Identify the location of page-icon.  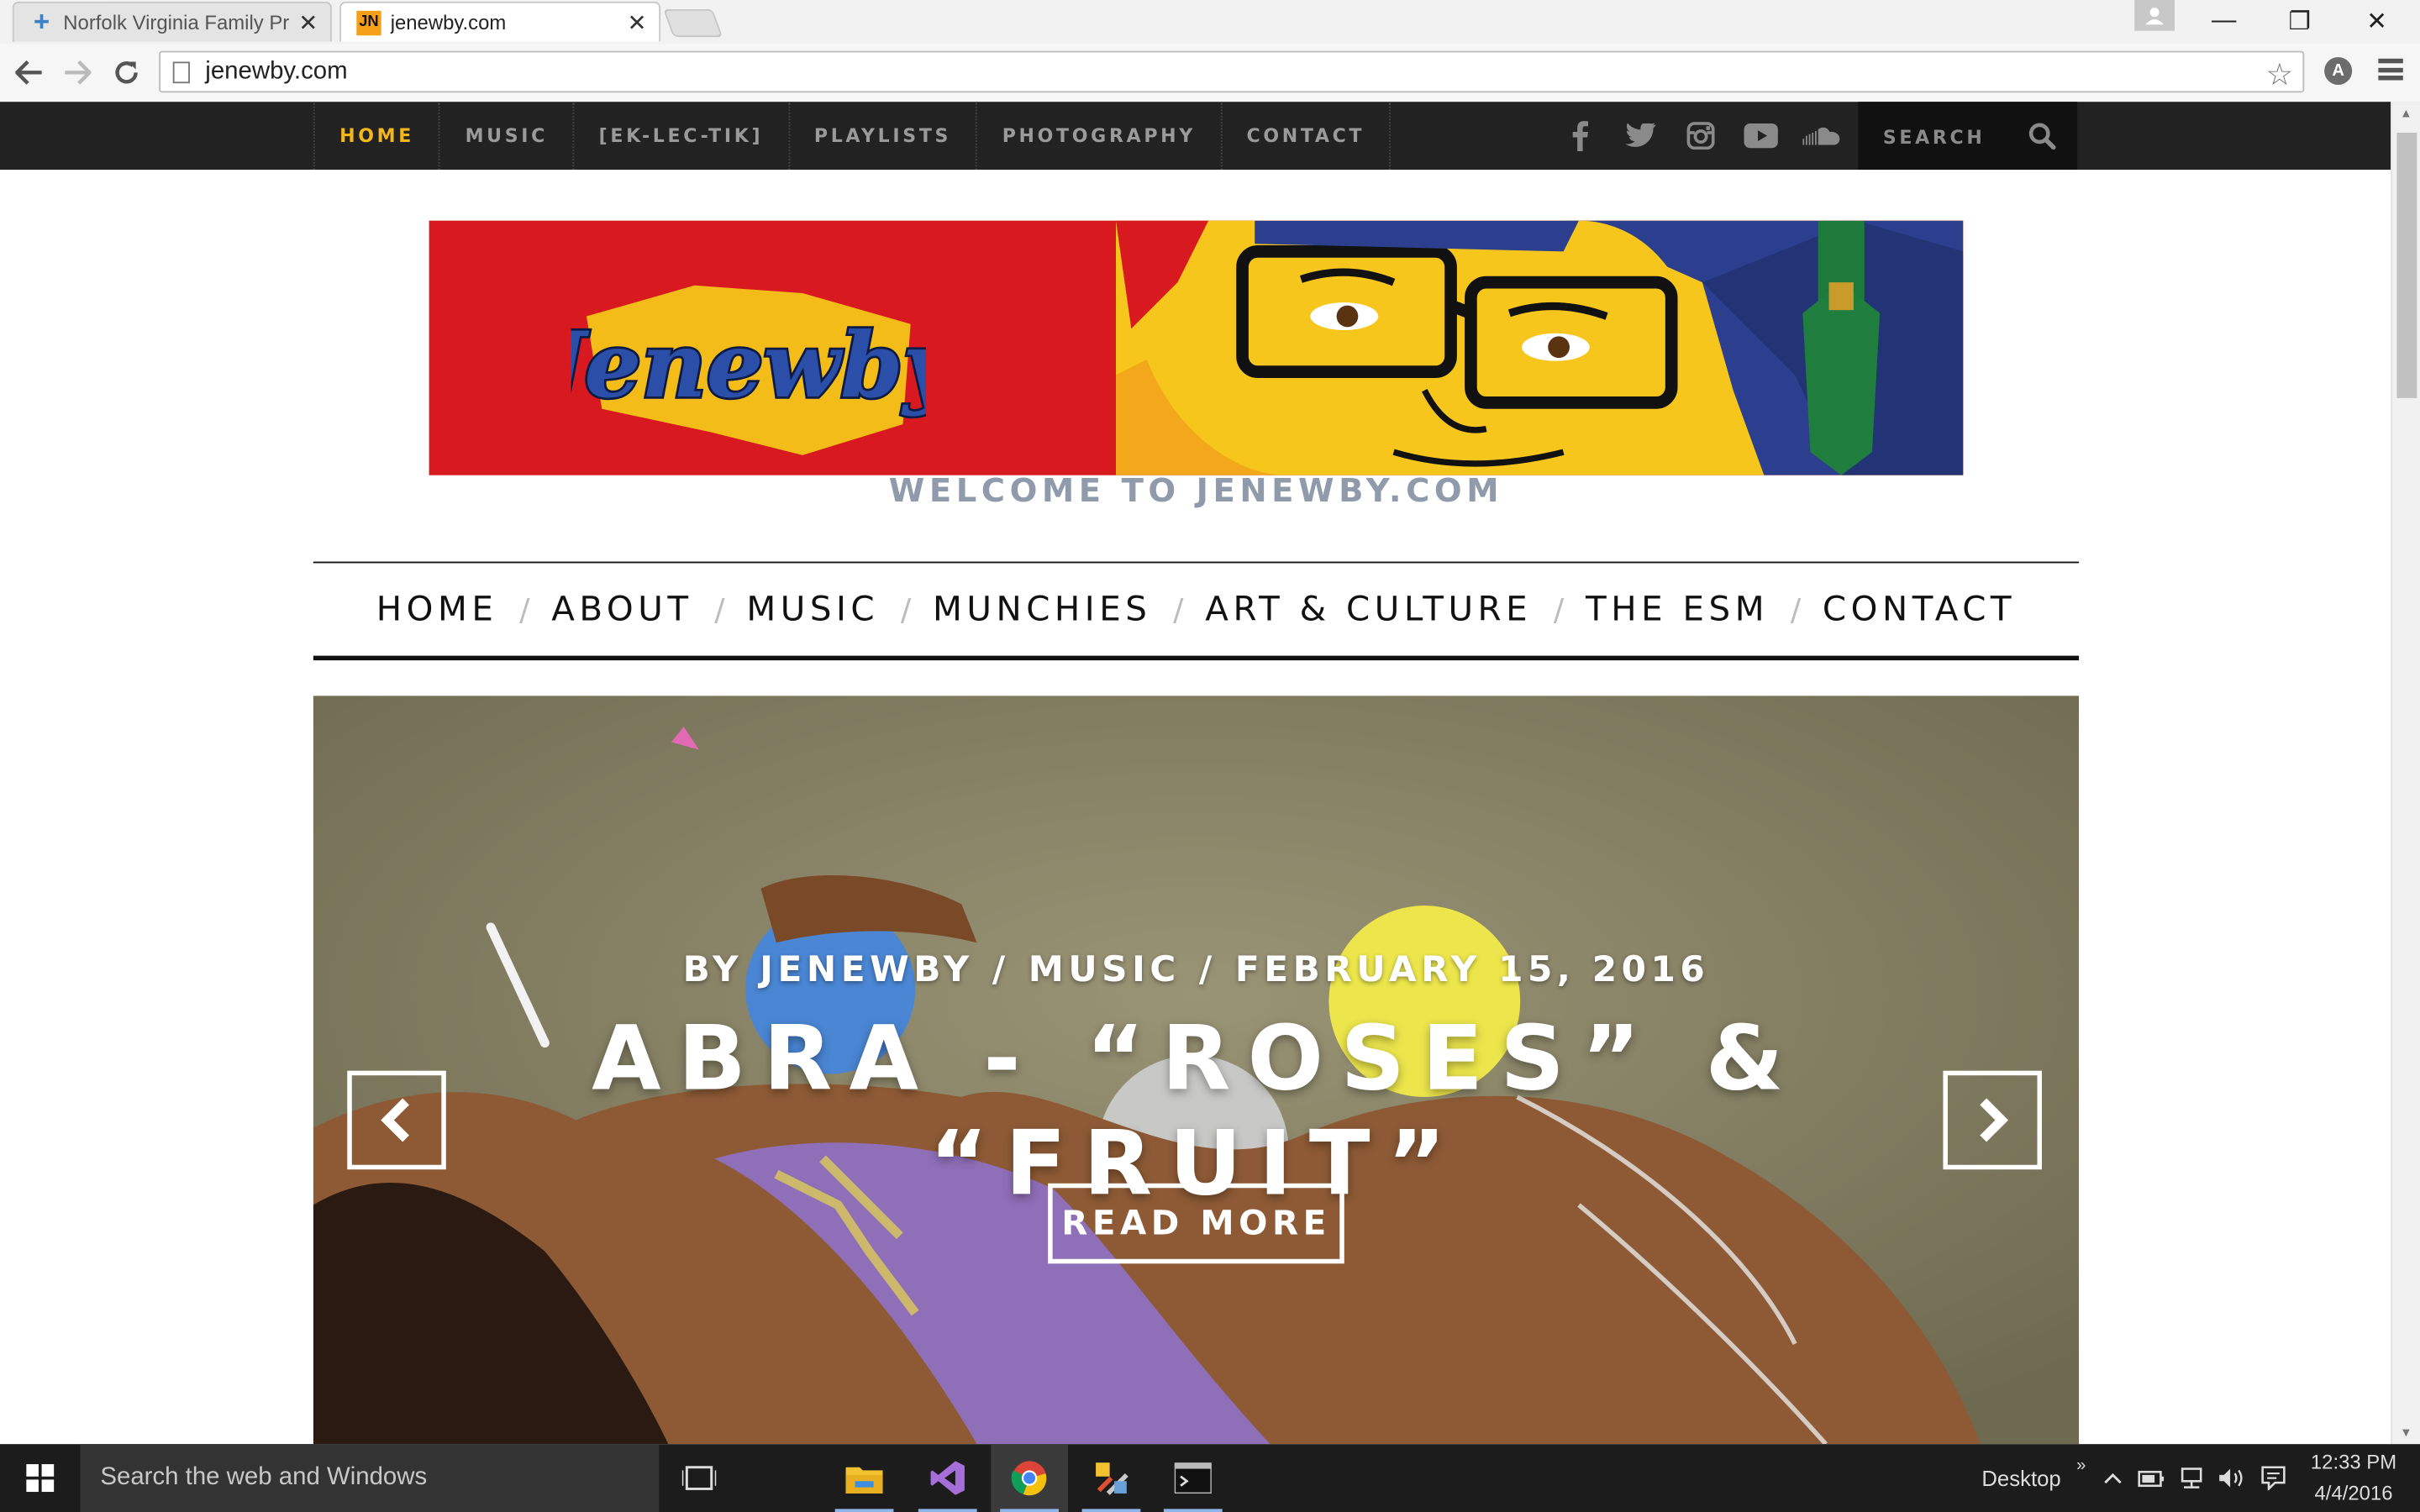
(181, 71).